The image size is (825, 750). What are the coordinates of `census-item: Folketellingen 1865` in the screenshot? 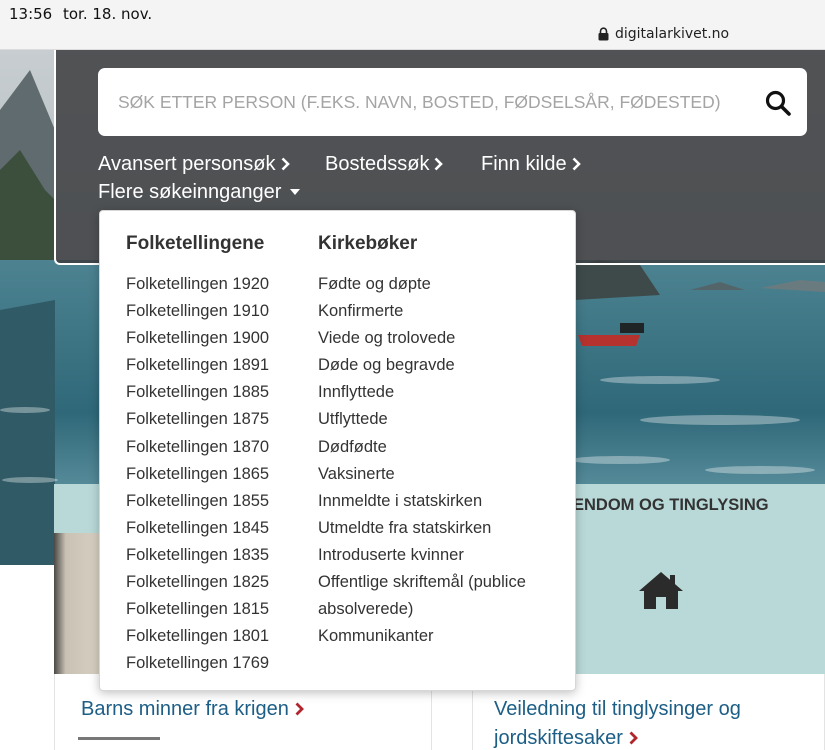 It's located at (216, 474).